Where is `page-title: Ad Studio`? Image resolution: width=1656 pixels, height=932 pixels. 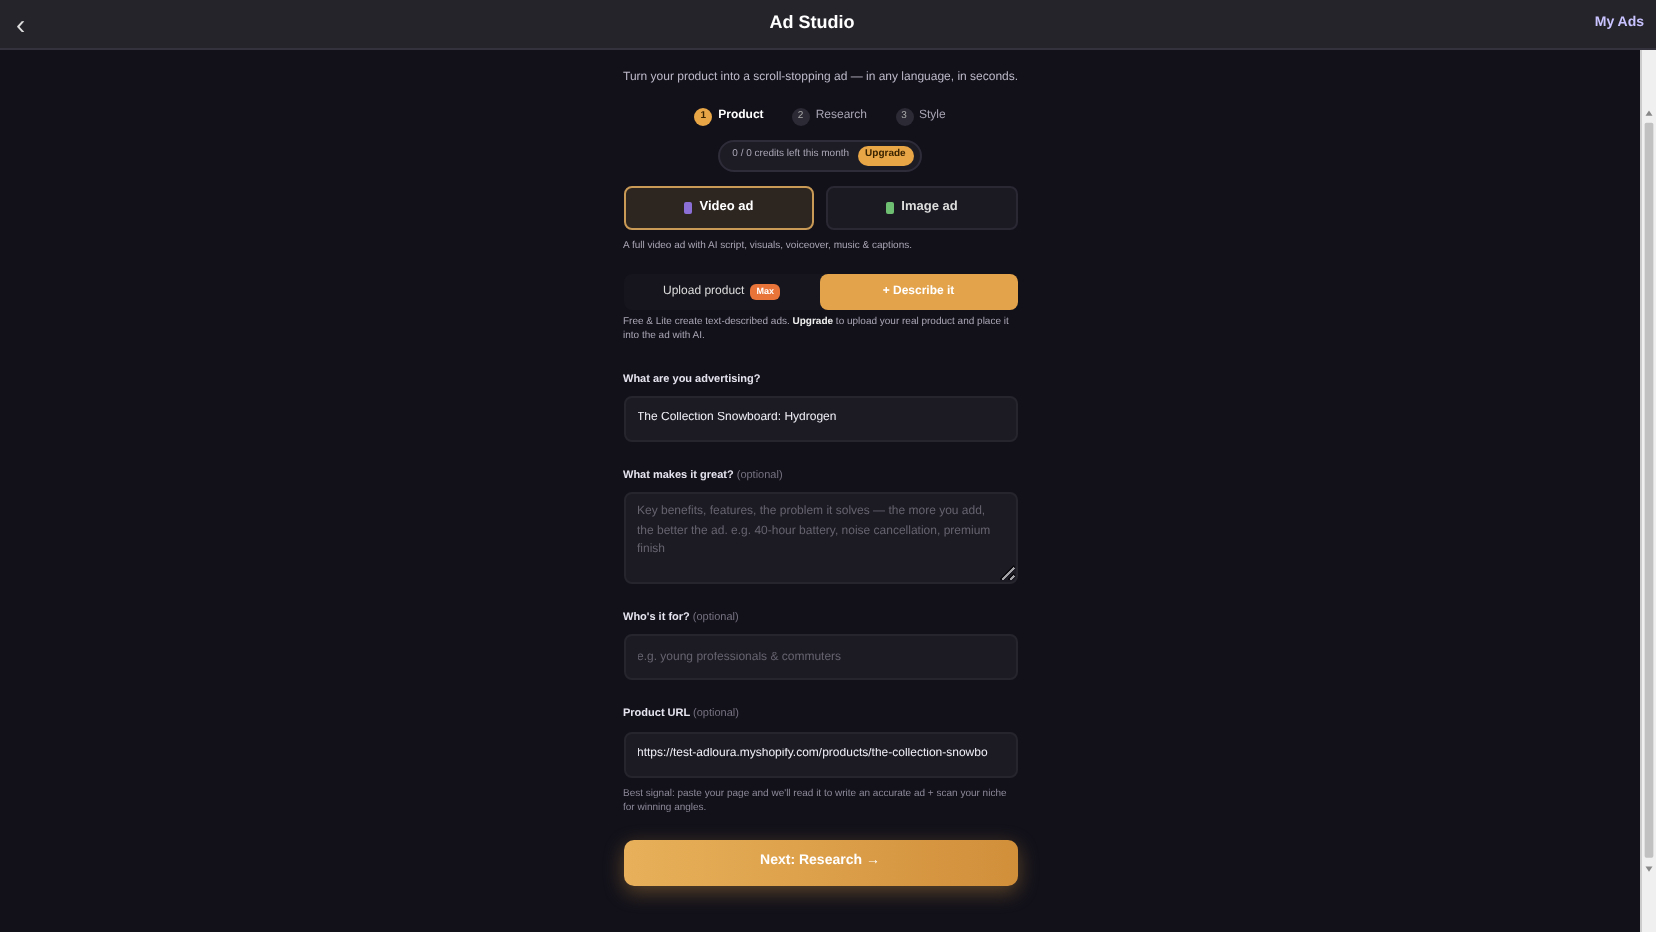 page-title: Ad Studio is located at coordinates (812, 23).